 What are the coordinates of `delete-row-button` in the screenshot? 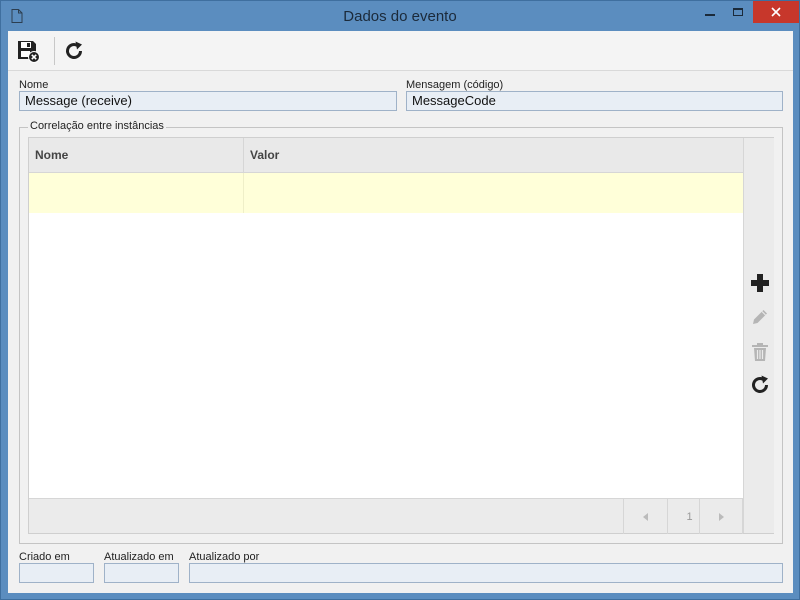 It's located at (760, 352).